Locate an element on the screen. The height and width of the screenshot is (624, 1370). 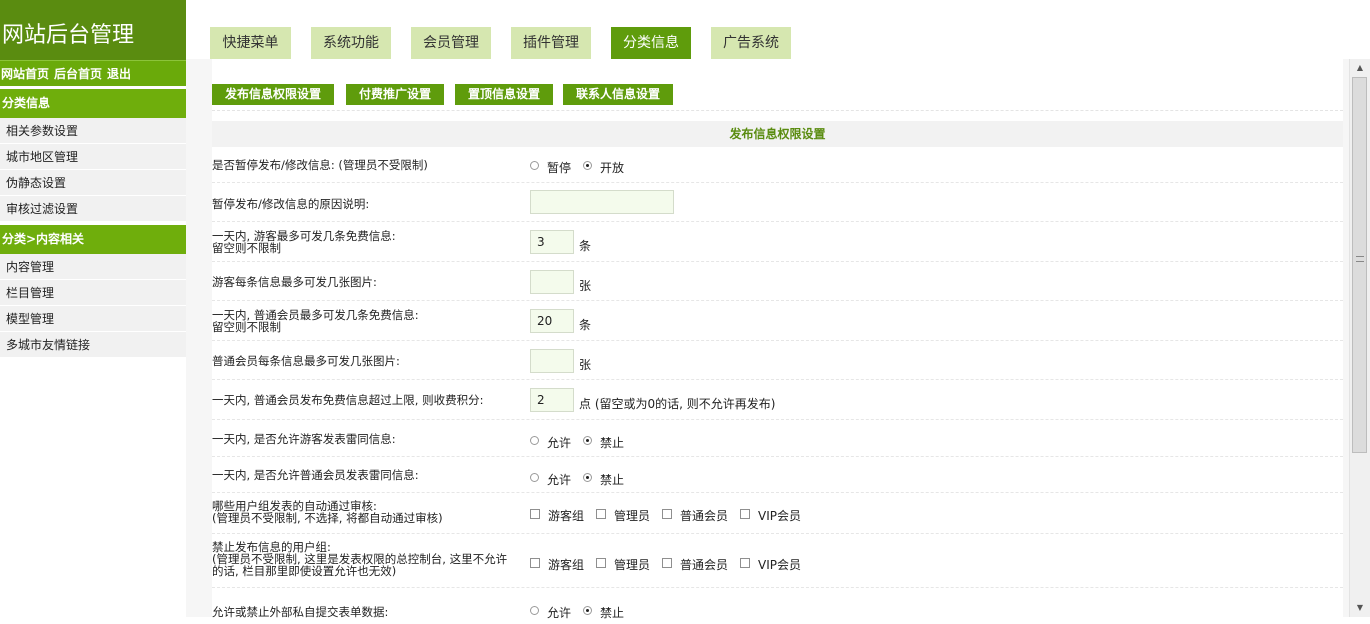
row-pause-reason: 暂停发布/修改信息的原因说明: is located at coordinates (777, 202).